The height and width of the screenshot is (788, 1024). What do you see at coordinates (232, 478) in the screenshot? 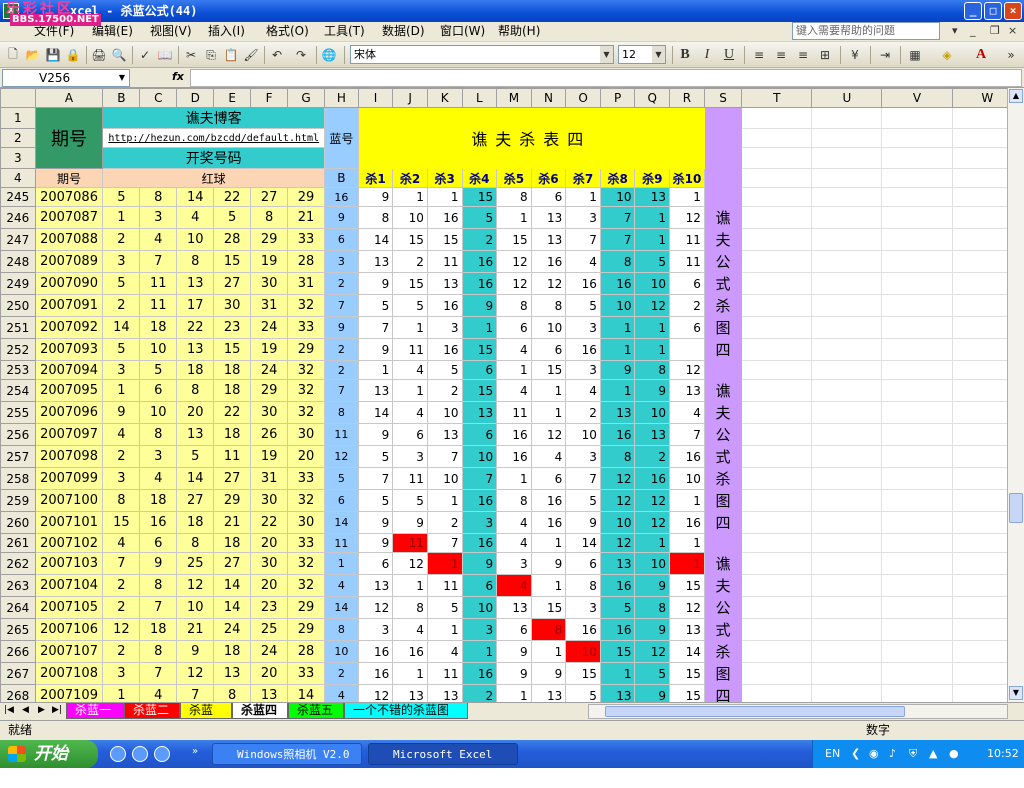
I see `red-ball-cell: 27` at bounding box center [232, 478].